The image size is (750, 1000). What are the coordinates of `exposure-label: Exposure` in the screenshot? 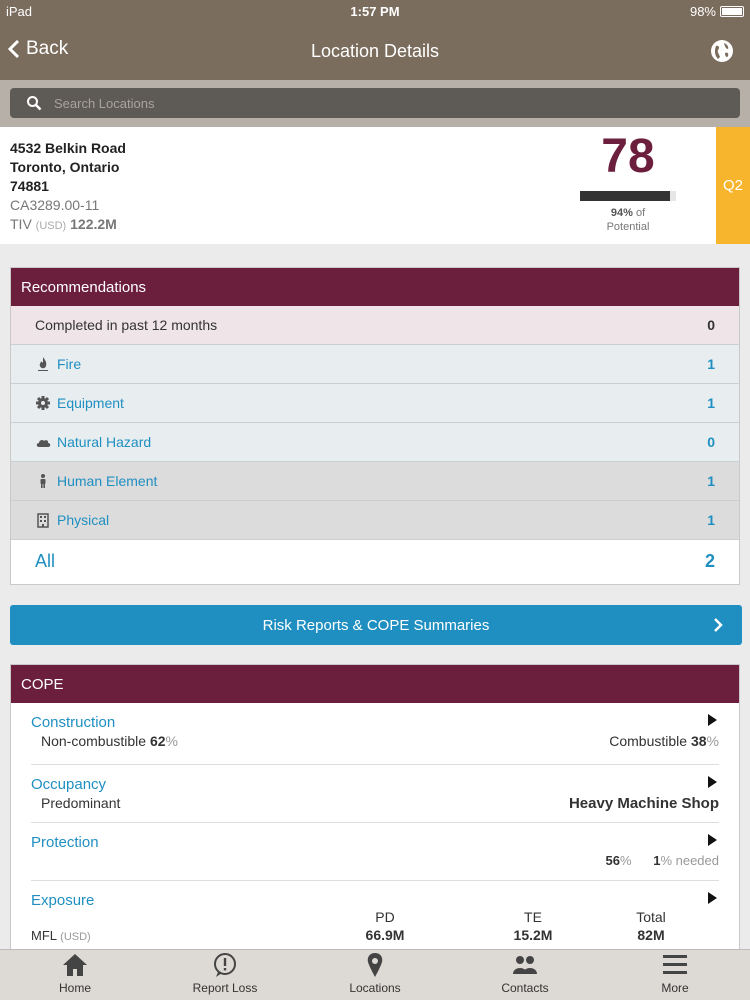 It's located at (63, 900).